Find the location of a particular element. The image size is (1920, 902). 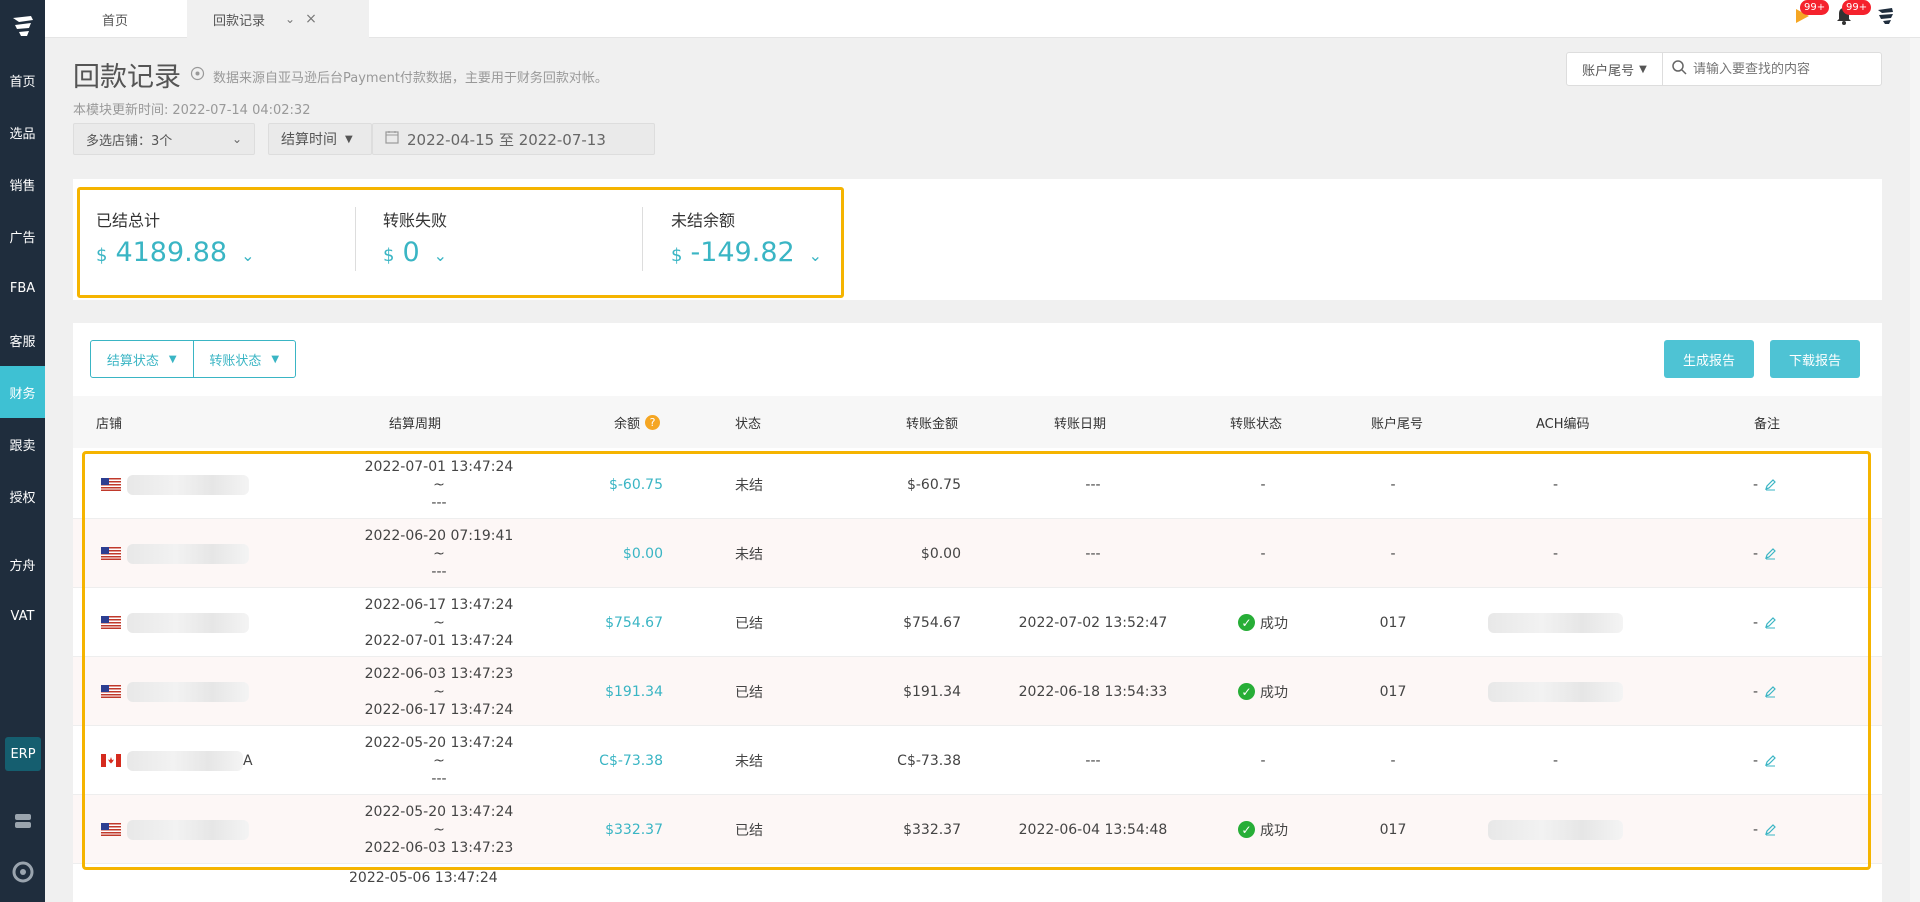

balance-cell: $754.67 is located at coordinates (588, 622).